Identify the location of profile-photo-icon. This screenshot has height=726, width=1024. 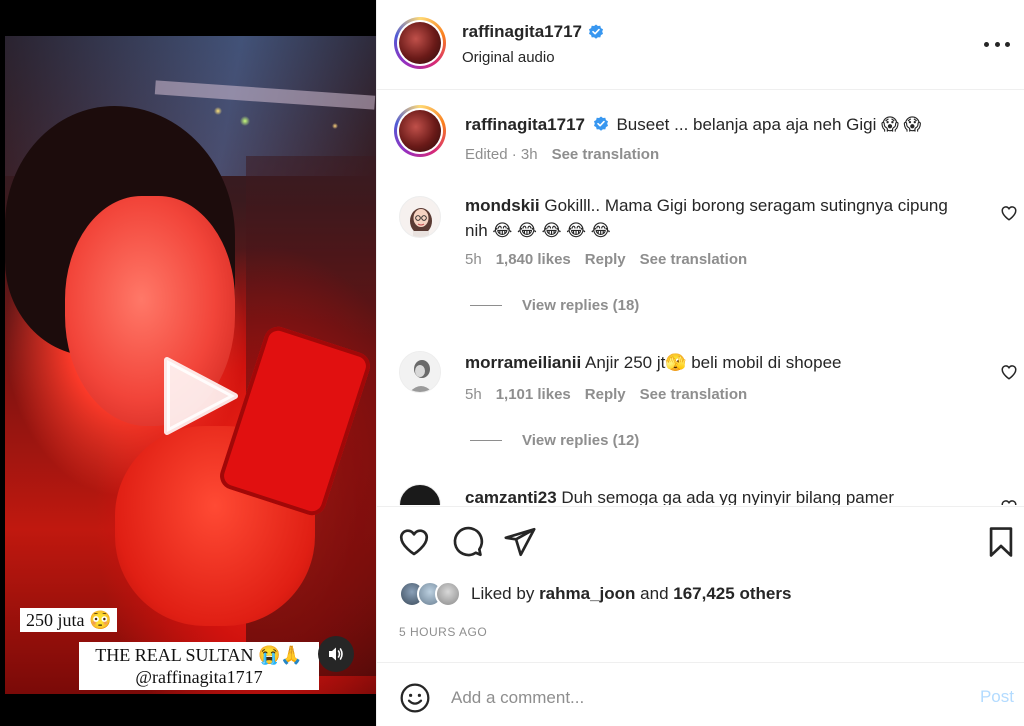
(420, 372).